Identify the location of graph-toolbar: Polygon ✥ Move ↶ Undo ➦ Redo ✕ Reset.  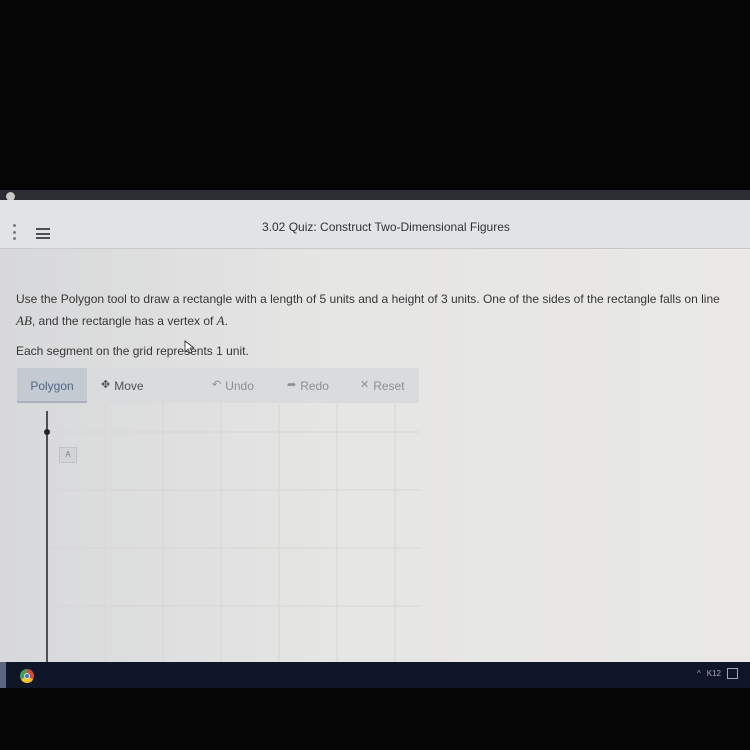
(218, 385).